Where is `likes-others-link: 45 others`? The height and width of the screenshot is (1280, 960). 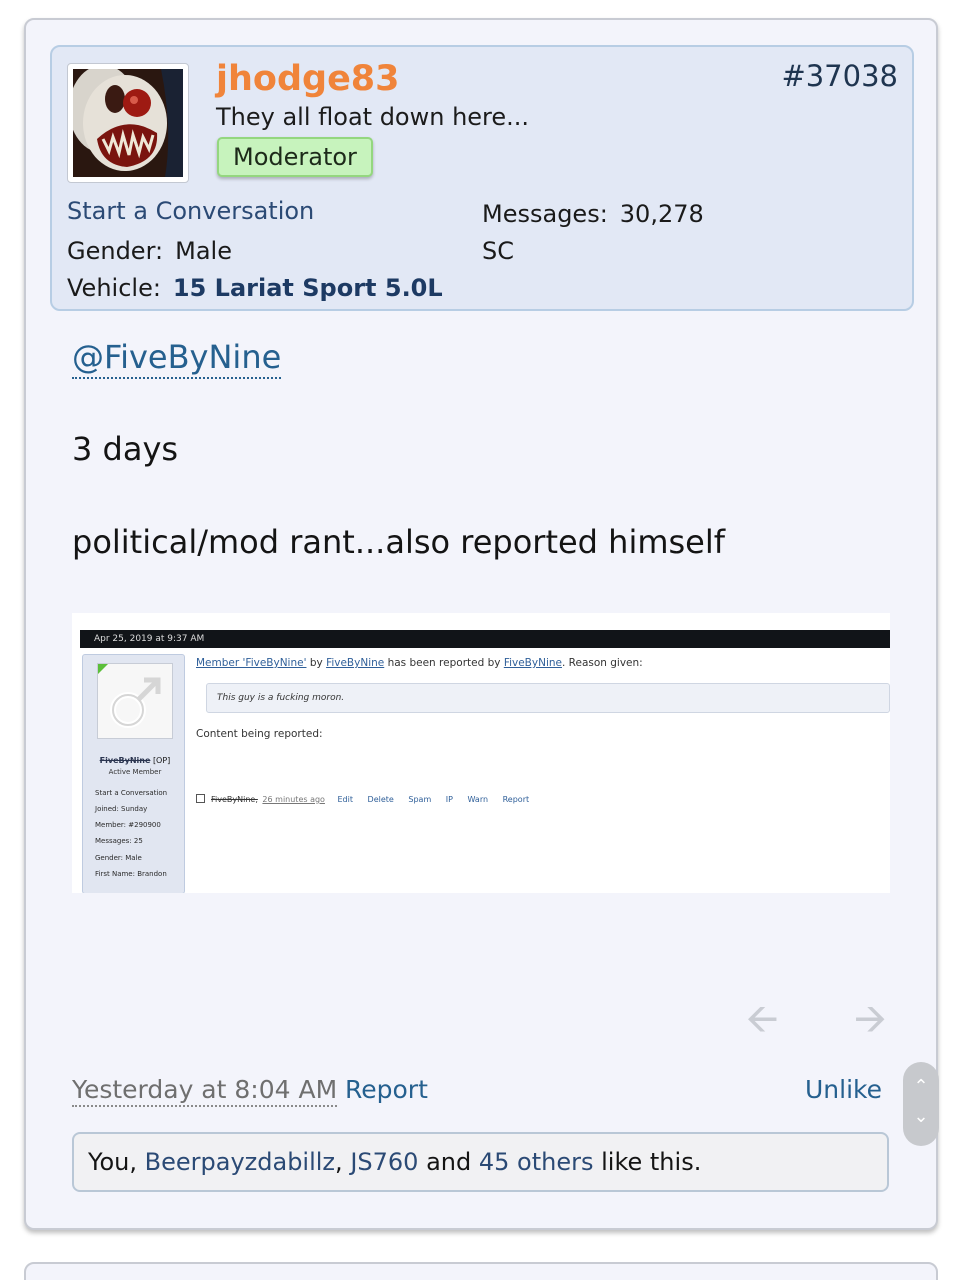 likes-others-link: 45 others is located at coordinates (536, 1162).